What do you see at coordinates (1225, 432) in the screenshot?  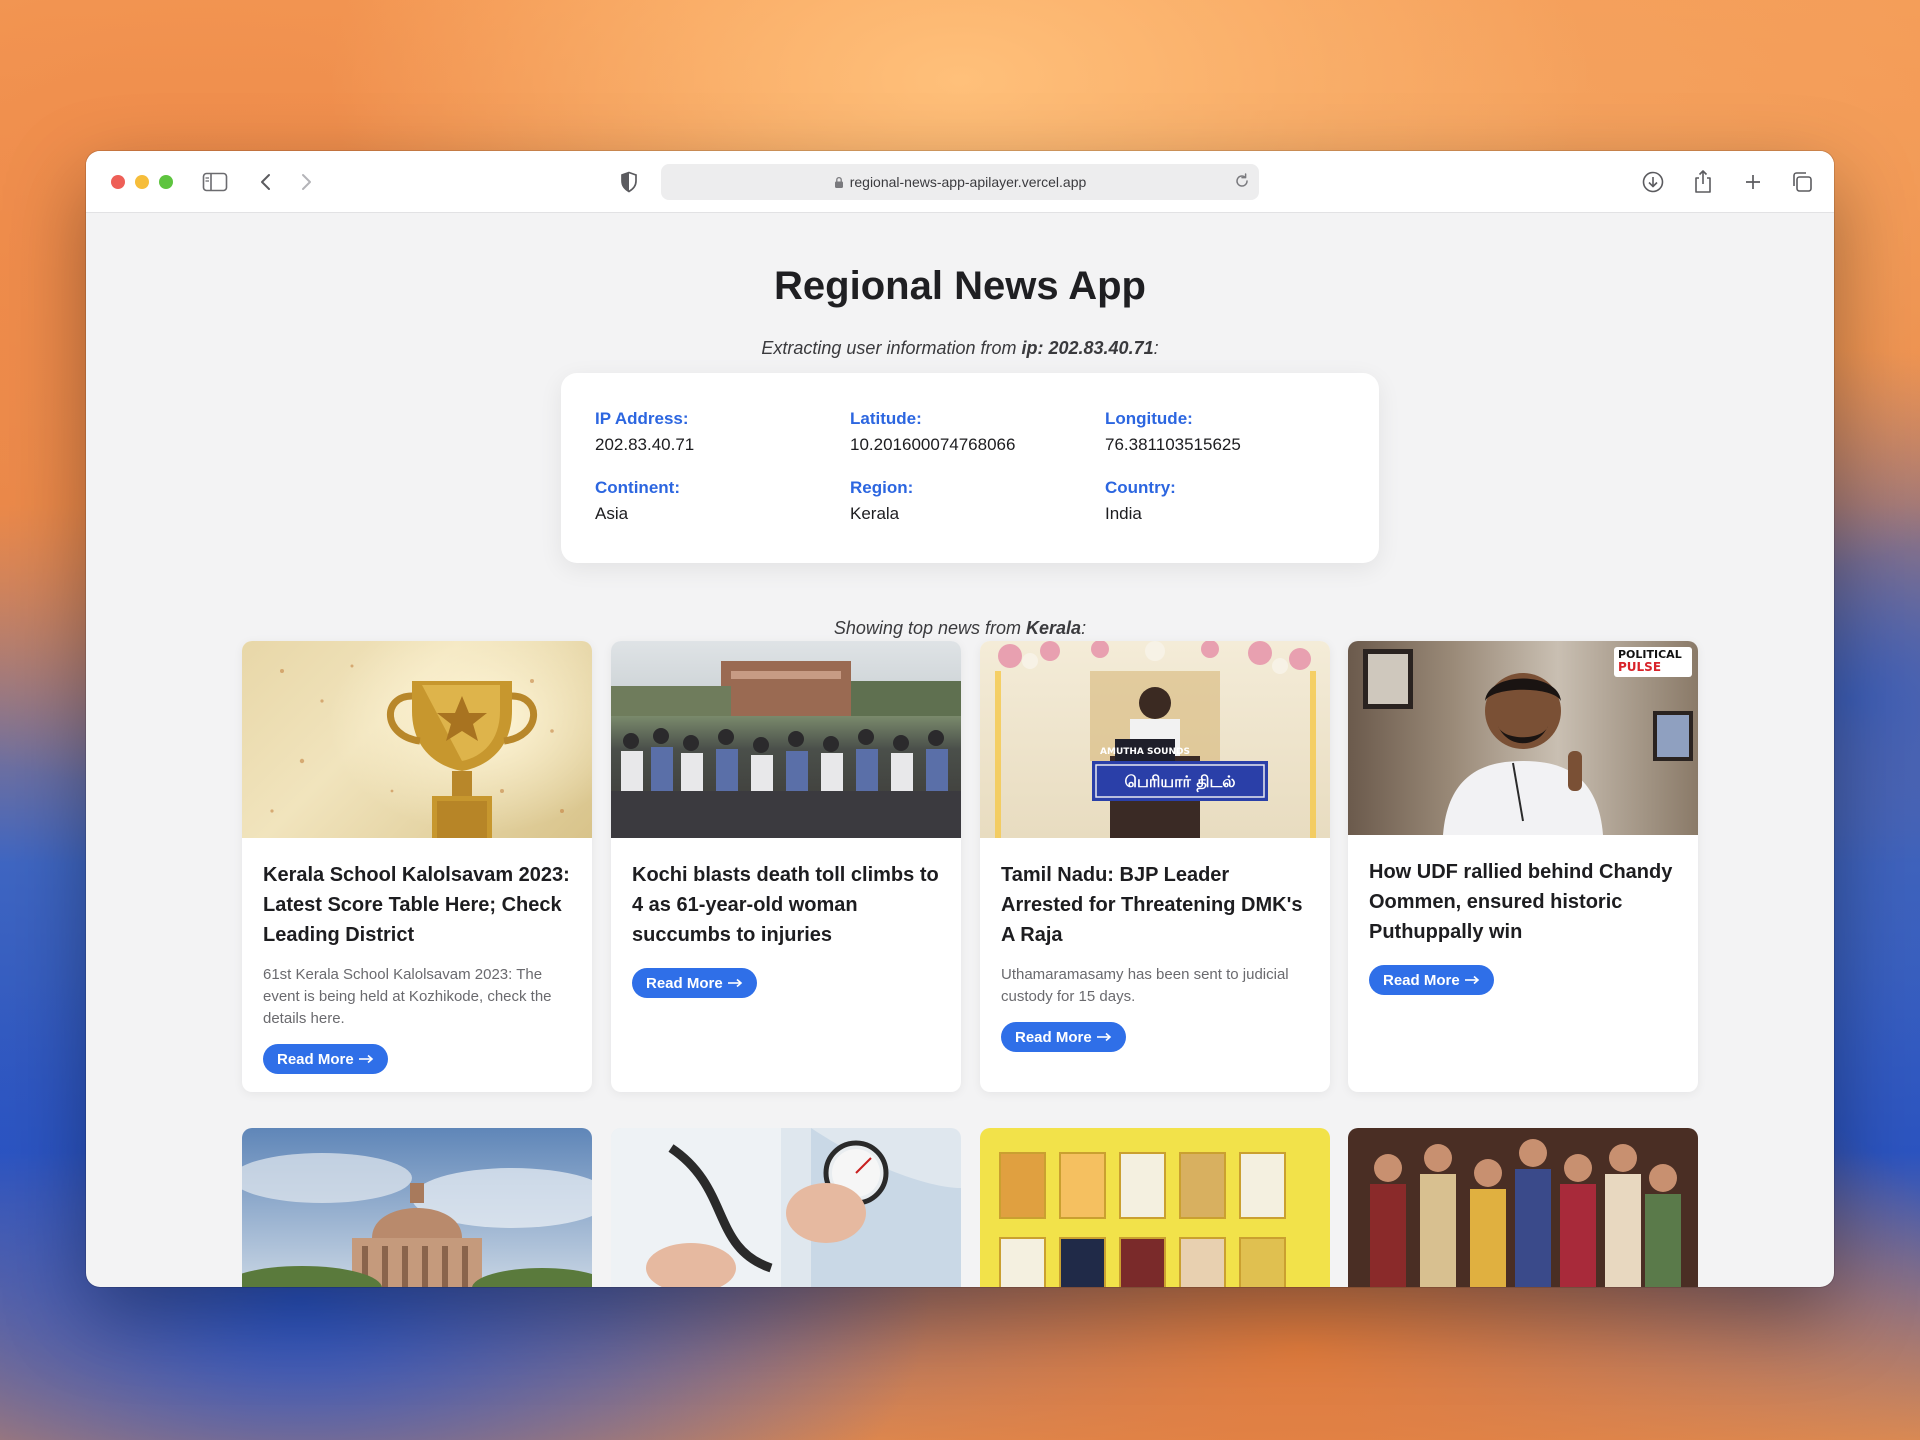 I see `info-longitude: Longitude: 76.381103515625` at bounding box center [1225, 432].